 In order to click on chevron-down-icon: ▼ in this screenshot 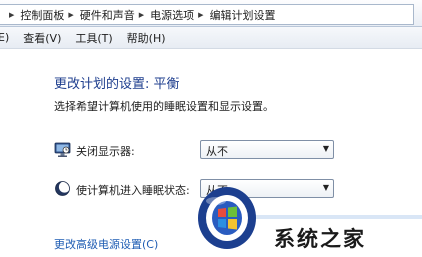, I will do `click(326, 148)`.